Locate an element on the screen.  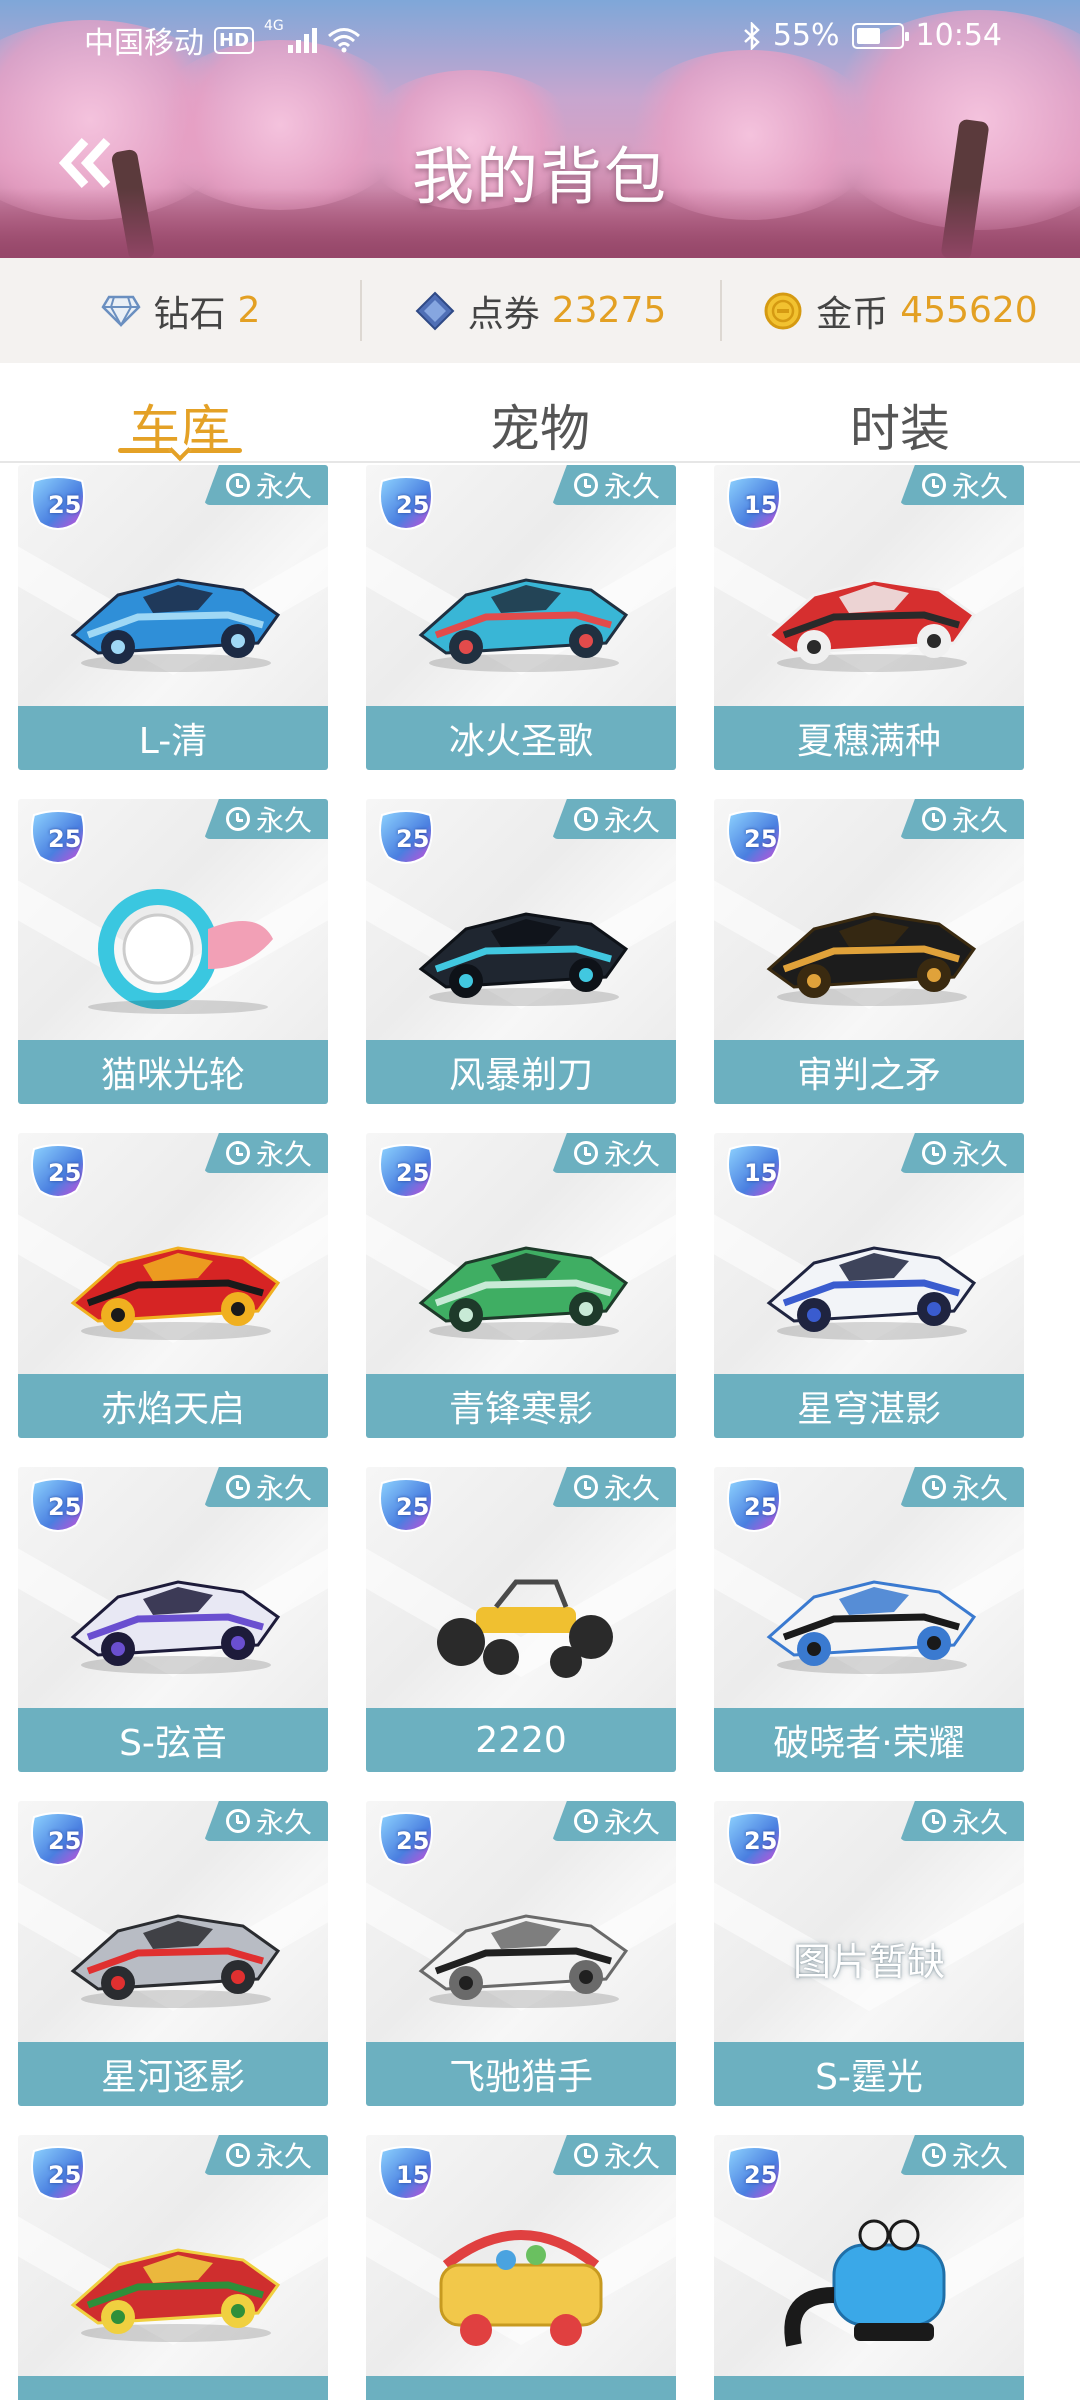
currency-diamond: 钻石 2 is located at coordinates (180, 310).